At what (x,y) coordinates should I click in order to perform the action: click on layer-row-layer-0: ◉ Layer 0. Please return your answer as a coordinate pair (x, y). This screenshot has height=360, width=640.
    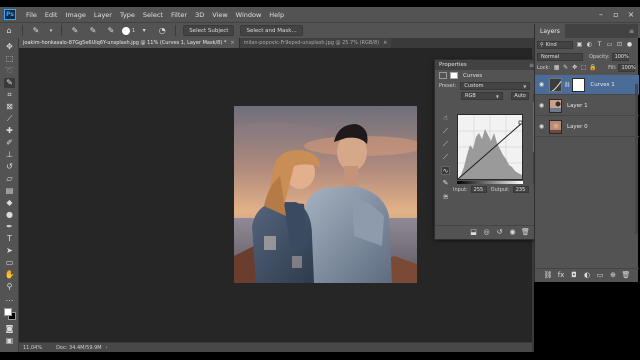
    Looking at the image, I should click on (587, 127).